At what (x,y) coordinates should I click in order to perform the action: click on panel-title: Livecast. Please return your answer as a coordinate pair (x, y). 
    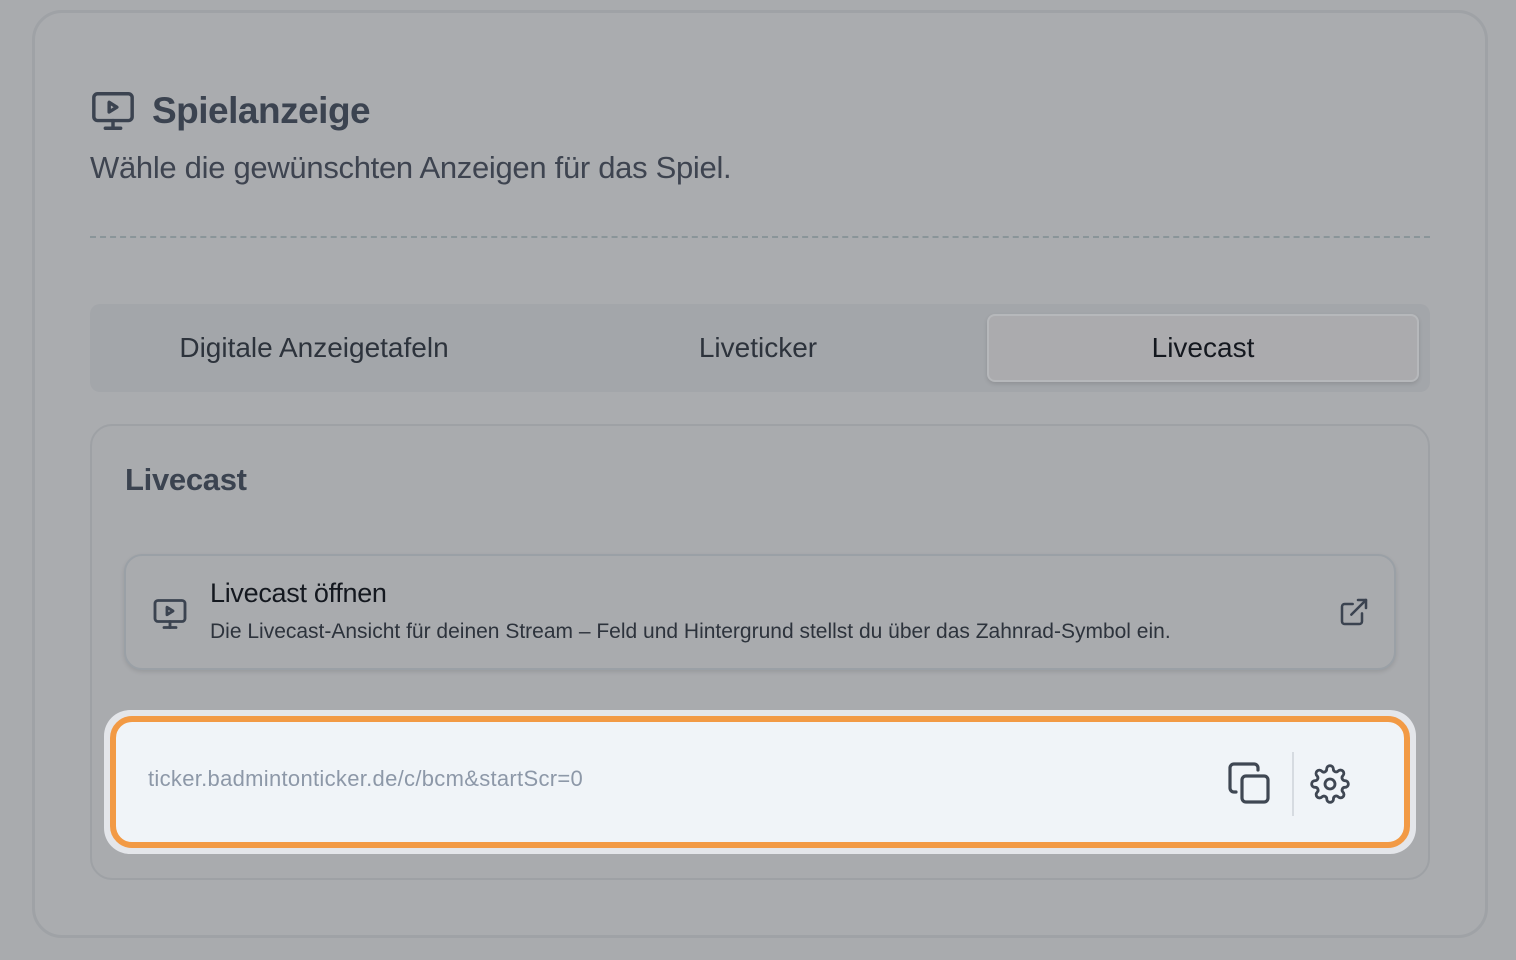
    Looking at the image, I should click on (186, 479).